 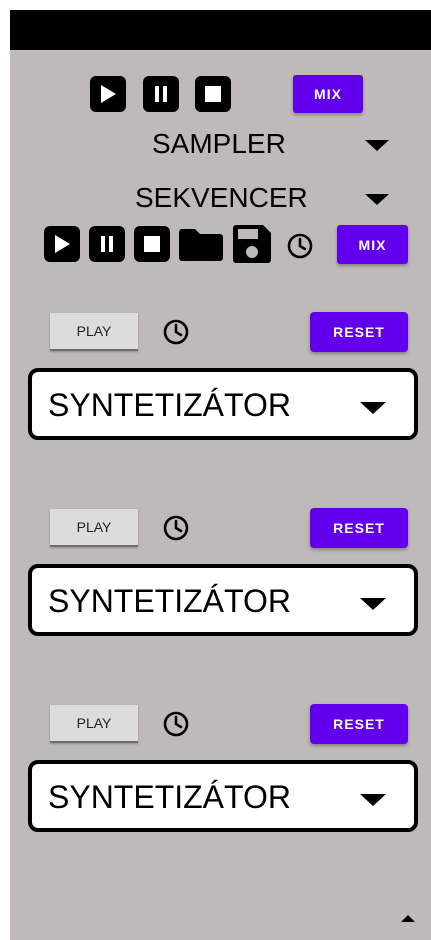 I want to click on folder-icon, so click(x=201, y=245).